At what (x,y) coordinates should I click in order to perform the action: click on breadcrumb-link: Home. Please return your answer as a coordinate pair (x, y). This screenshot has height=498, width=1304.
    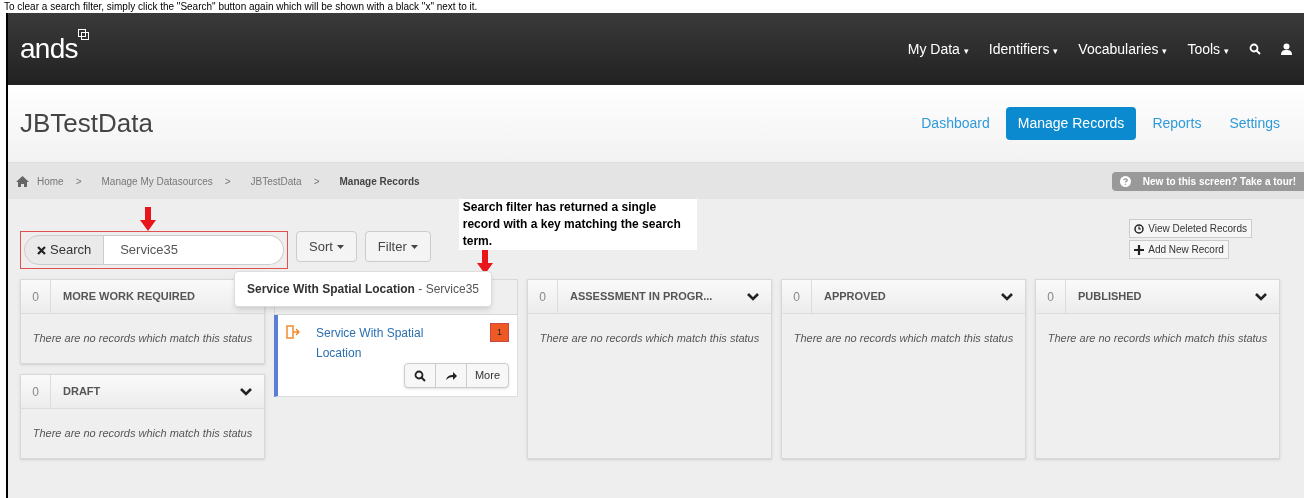
    Looking at the image, I should click on (50, 181).